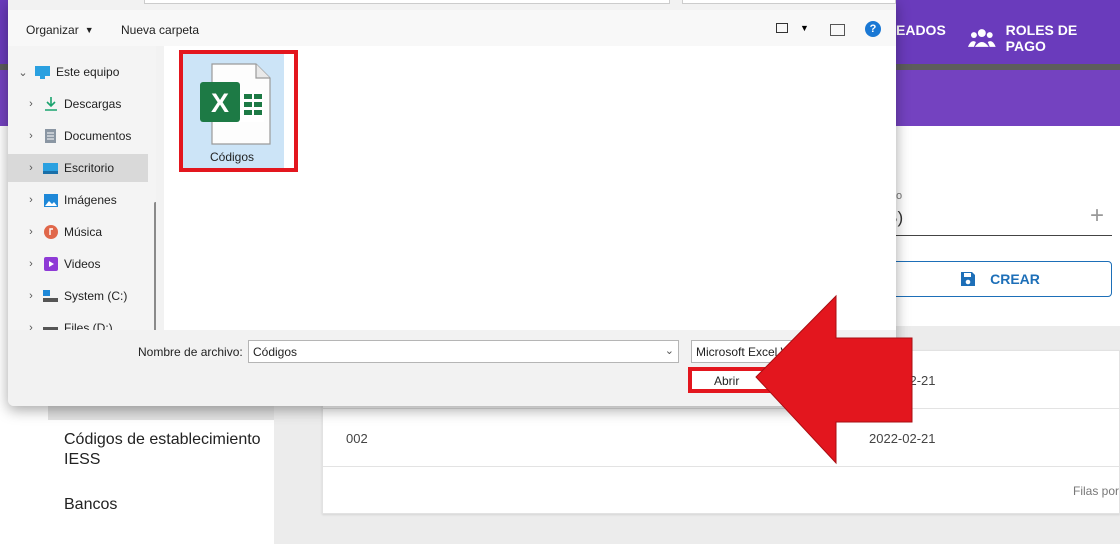 The image size is (1120, 544). Describe the element at coordinates (992, 235) in the screenshot. I see `field-underline` at that location.